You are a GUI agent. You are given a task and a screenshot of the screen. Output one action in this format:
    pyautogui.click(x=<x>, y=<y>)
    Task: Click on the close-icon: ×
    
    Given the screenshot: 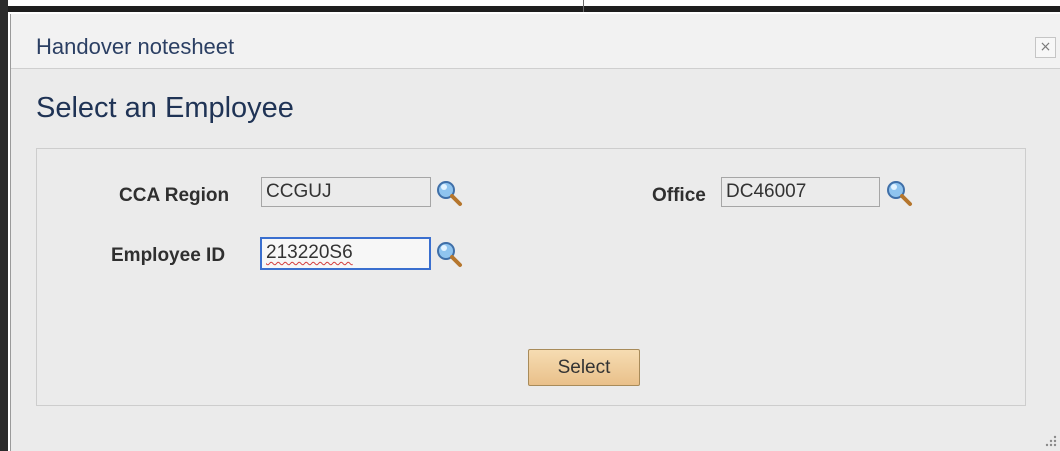 What is the action you would take?
    pyautogui.click(x=1045, y=47)
    